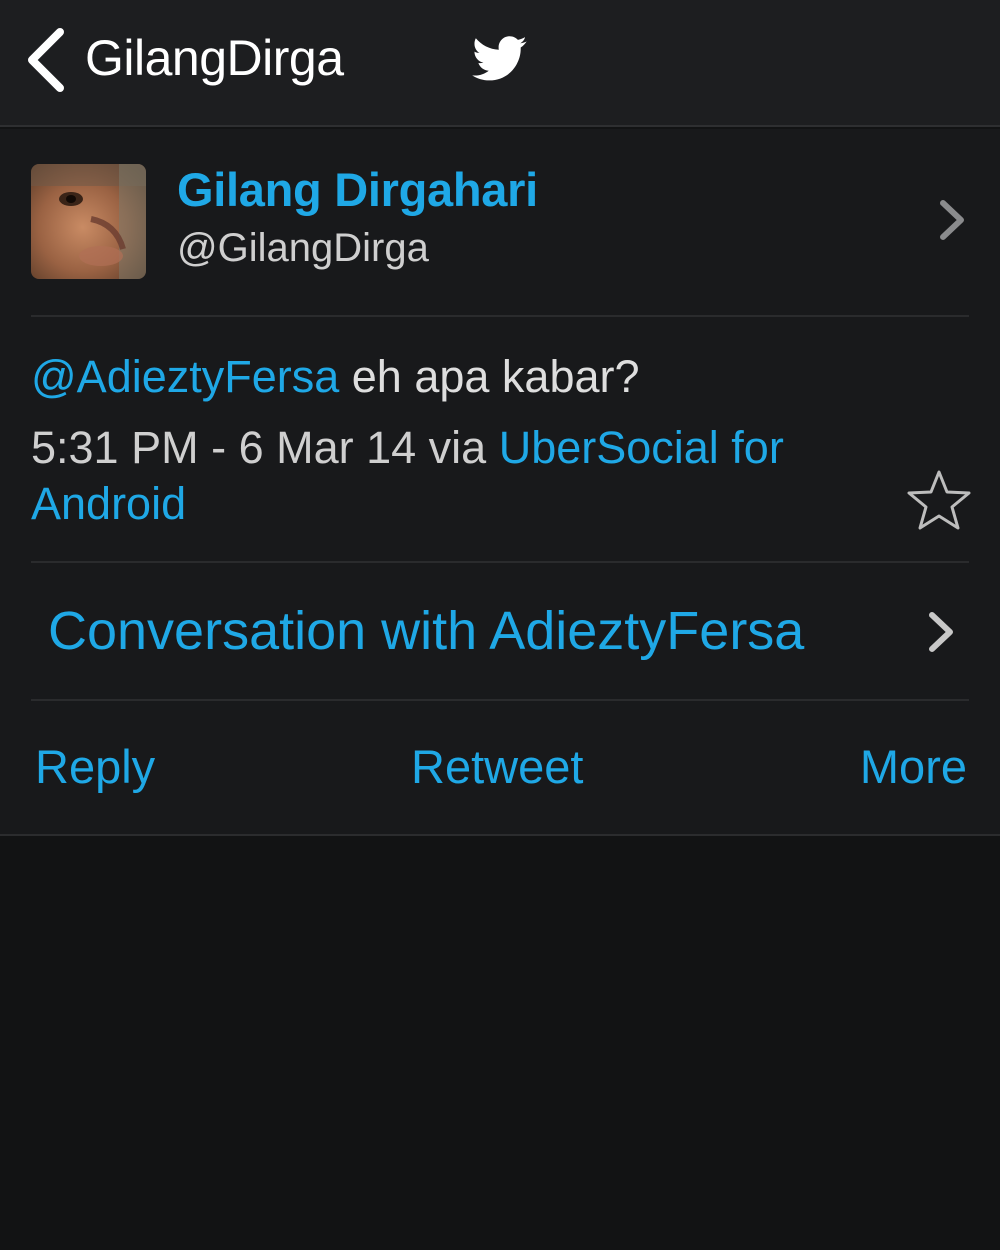 Image resolution: width=1000 pixels, height=1250 pixels. I want to click on mention-link: @AdieztyFersa, so click(185, 376).